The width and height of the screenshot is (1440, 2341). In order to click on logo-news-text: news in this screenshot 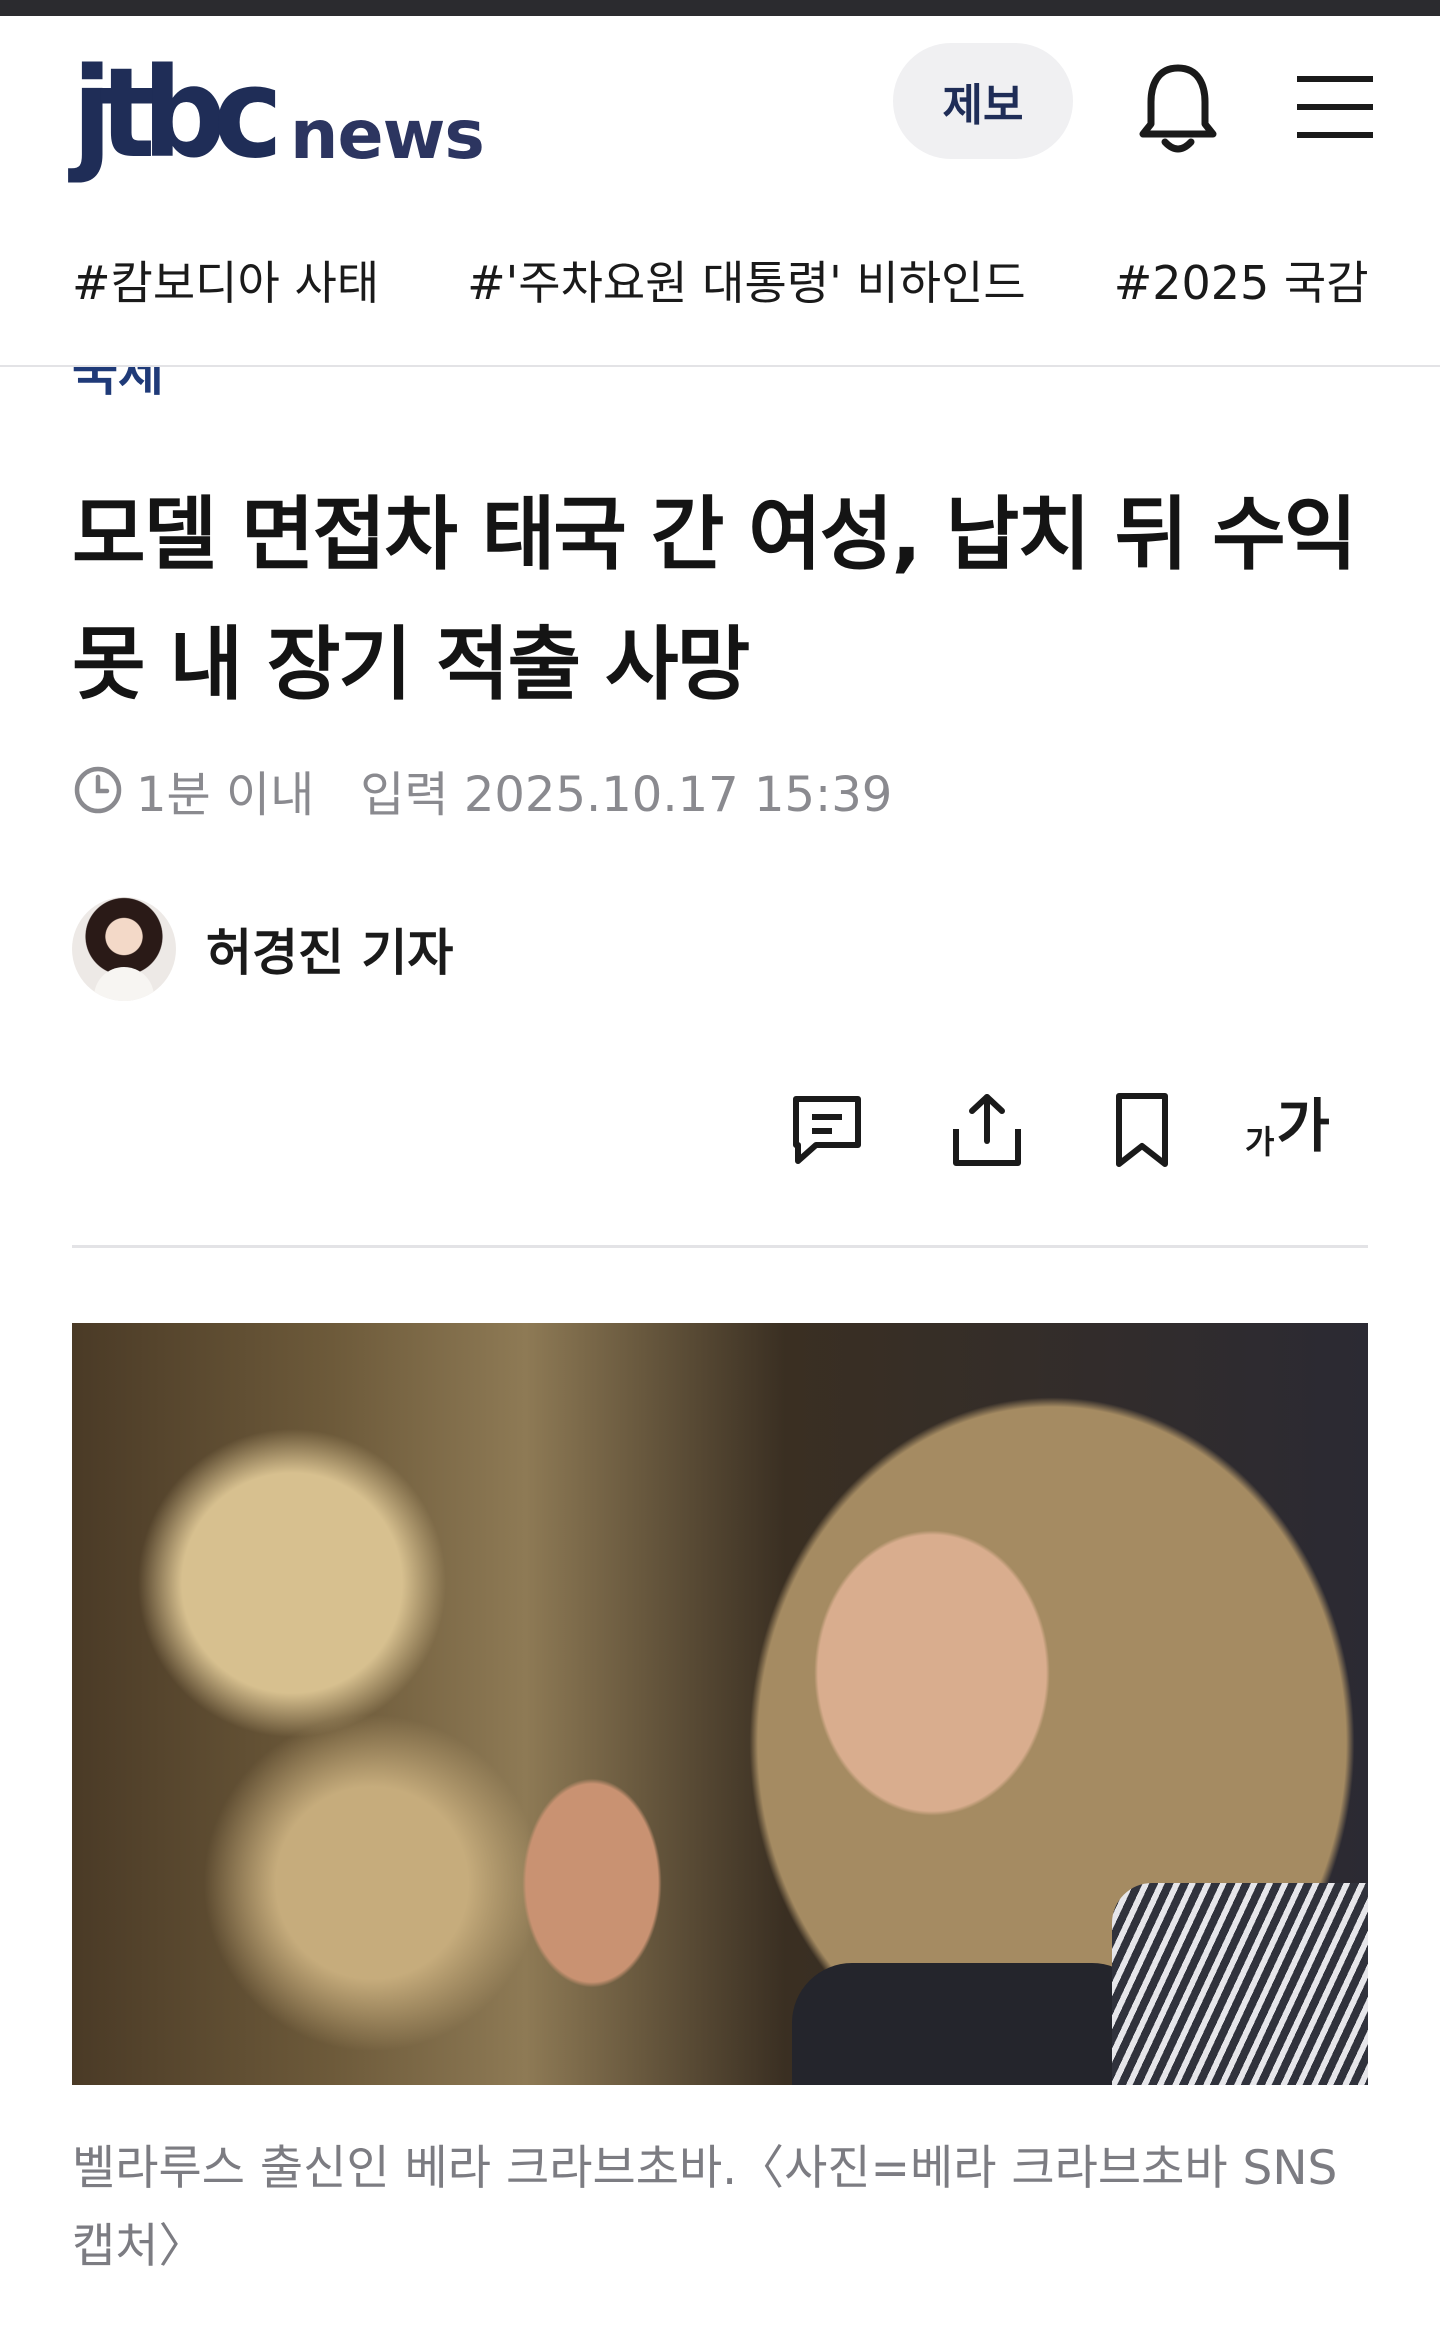, I will do `click(387, 135)`.